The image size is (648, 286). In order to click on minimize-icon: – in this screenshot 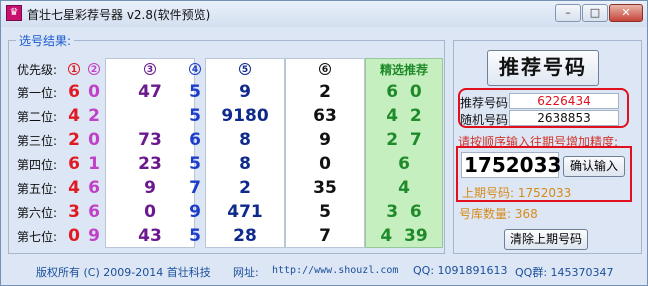, I will do `click(568, 12)`.